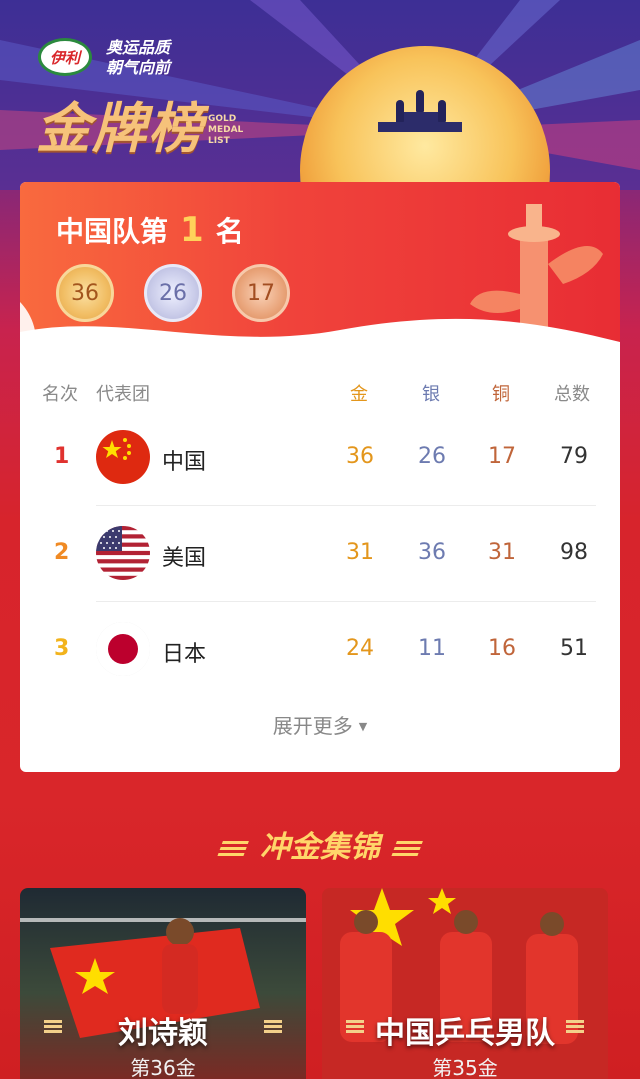  What do you see at coordinates (574, 552) in the screenshot?
I see `row-total: 98` at bounding box center [574, 552].